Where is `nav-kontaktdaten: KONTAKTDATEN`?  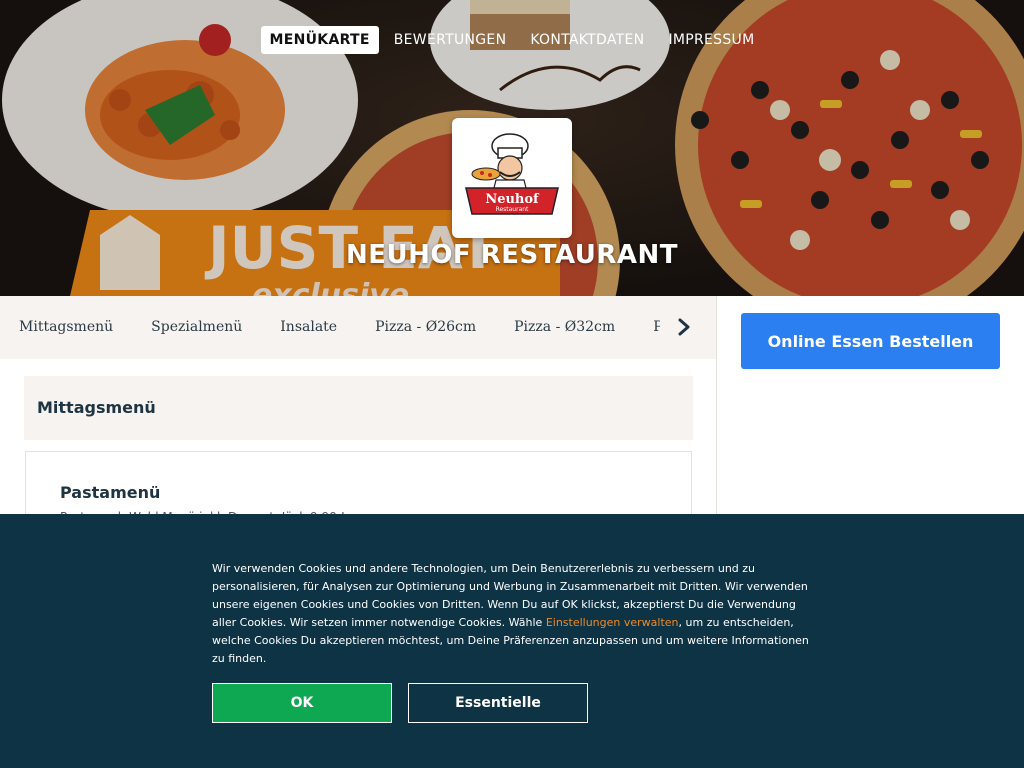
nav-kontaktdaten: KONTAKTDATEN is located at coordinates (587, 40).